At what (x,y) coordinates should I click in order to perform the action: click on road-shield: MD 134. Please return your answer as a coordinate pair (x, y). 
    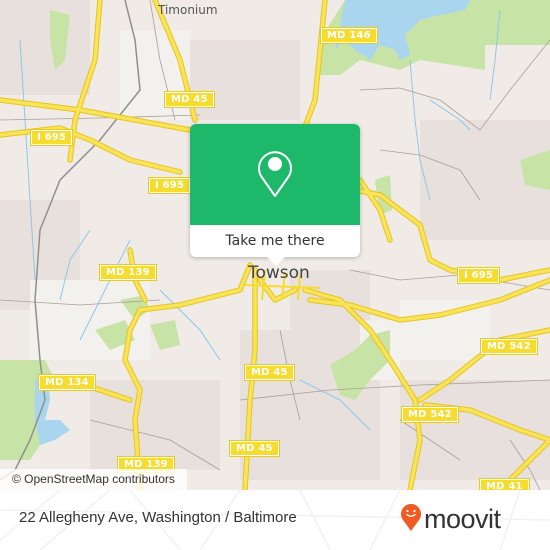
    Looking at the image, I should click on (67, 382).